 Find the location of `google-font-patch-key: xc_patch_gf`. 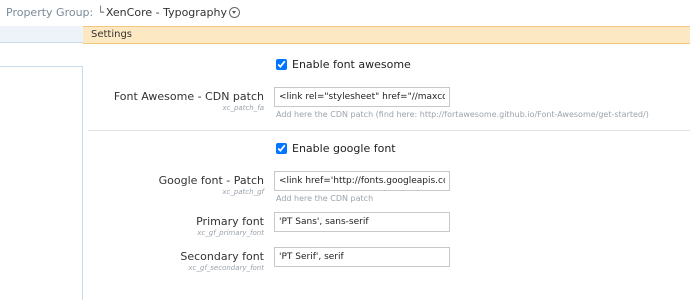

google-font-patch-key: xc_patch_gf is located at coordinates (243, 192).